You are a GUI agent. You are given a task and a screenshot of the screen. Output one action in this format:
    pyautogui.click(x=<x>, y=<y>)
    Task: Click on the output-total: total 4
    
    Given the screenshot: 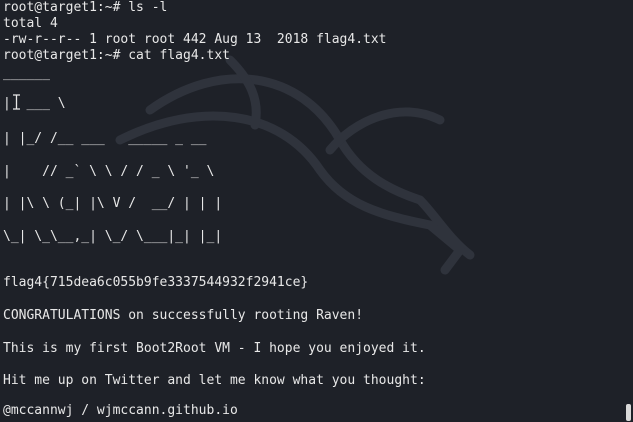 What is the action you would take?
    pyautogui.click(x=30, y=23)
    